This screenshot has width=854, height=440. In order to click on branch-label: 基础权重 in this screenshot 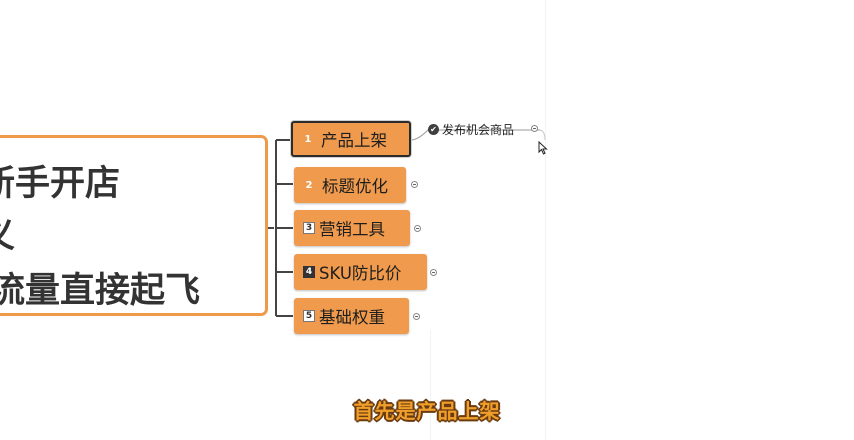, I will do `click(352, 317)`.